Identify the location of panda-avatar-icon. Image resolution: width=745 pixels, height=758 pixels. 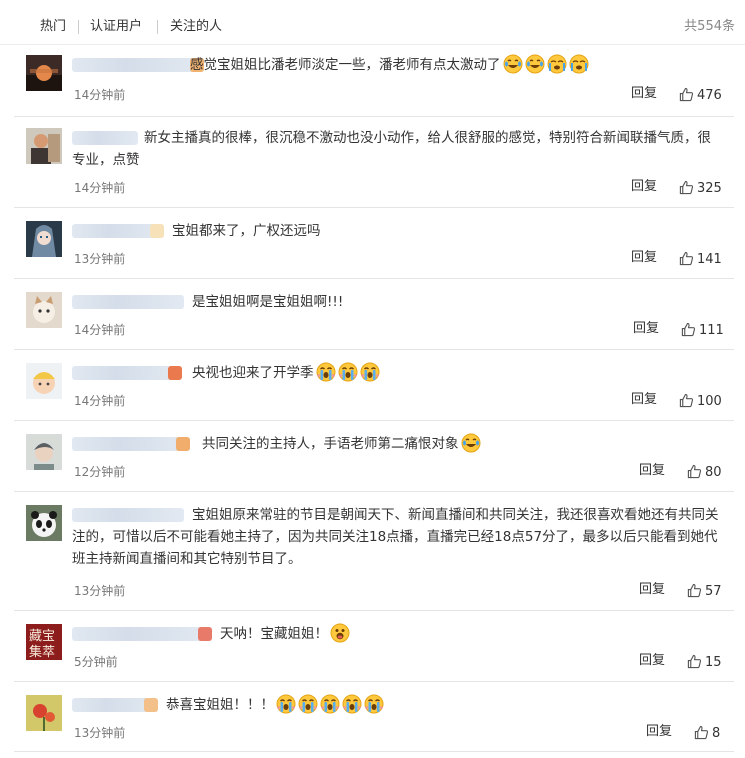
(44, 523).